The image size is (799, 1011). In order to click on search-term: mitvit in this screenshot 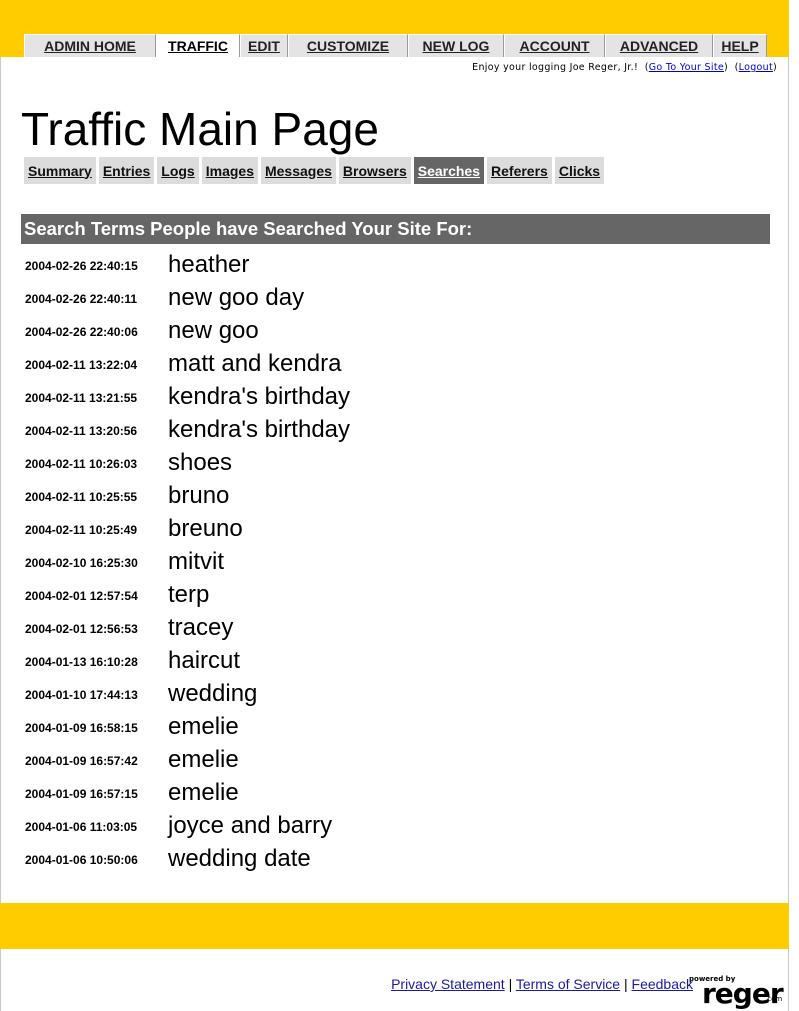, I will do `click(196, 561)`.